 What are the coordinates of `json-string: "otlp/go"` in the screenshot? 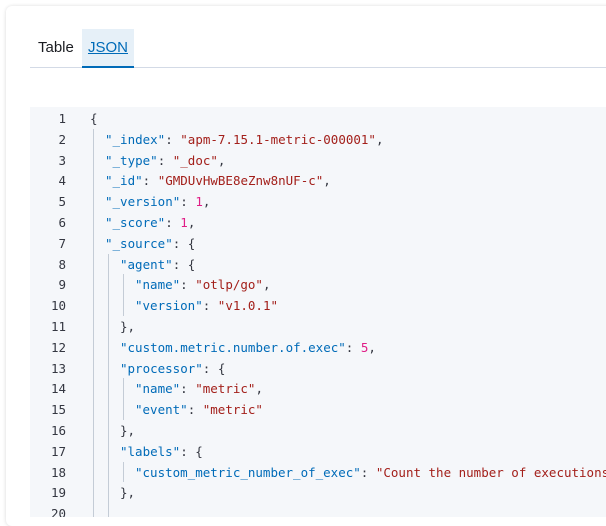 It's located at (229, 285).